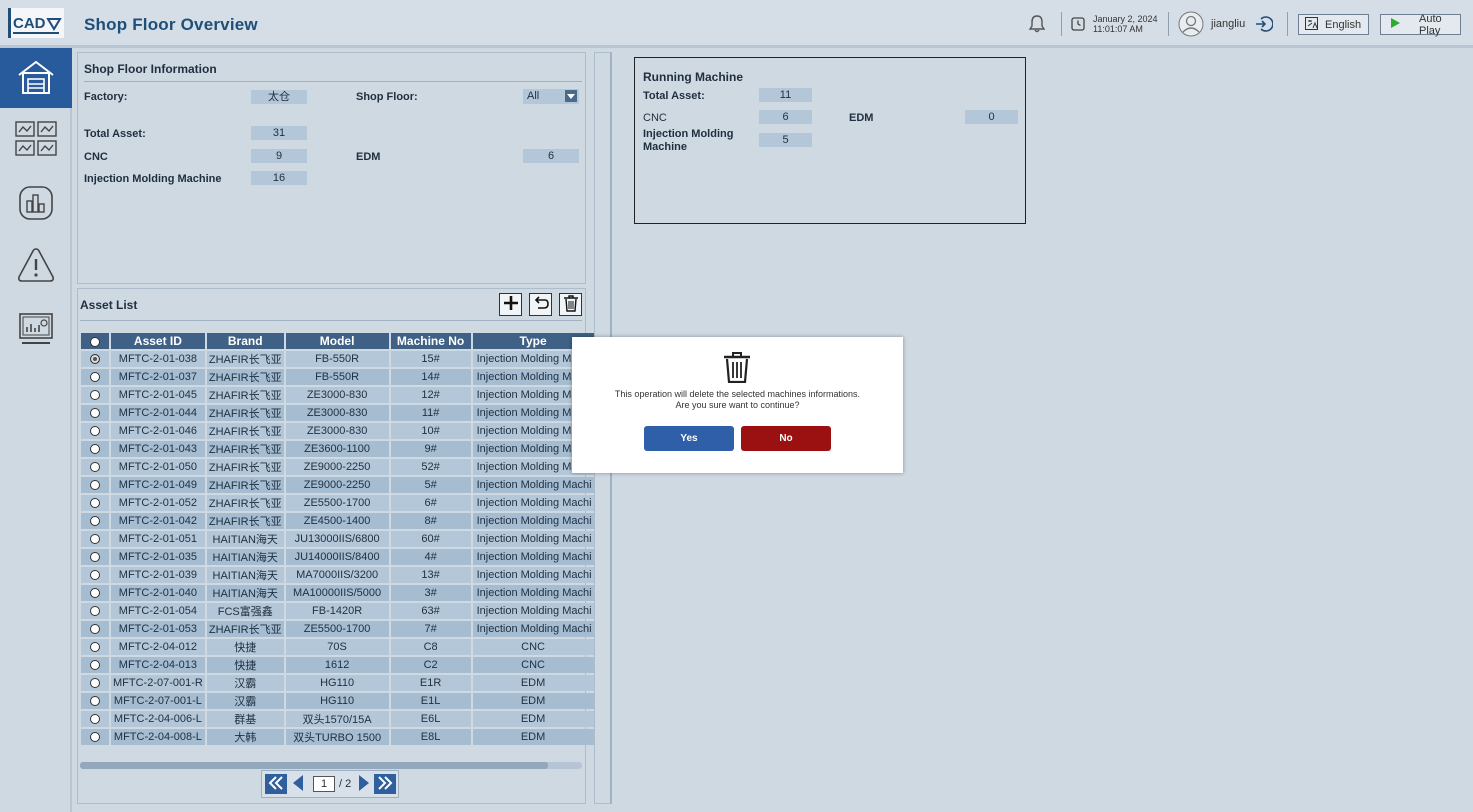 The width and height of the screenshot is (1473, 812). Describe the element at coordinates (276, 784) in the screenshot. I see `first-page-button` at that location.